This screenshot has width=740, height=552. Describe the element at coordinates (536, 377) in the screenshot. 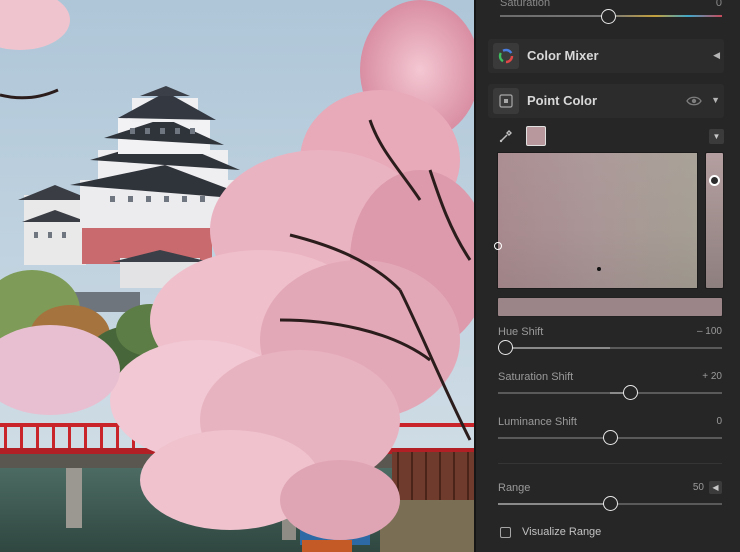

I see `saturation-shift-label: Saturation Shift` at that location.